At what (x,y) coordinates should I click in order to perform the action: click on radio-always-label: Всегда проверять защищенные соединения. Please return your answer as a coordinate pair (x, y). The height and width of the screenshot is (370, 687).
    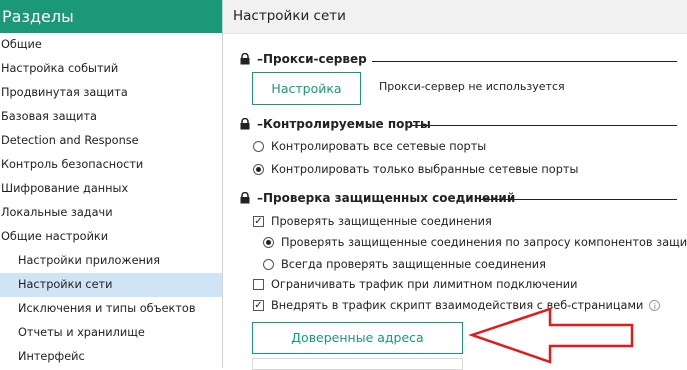
    Looking at the image, I should click on (413, 264).